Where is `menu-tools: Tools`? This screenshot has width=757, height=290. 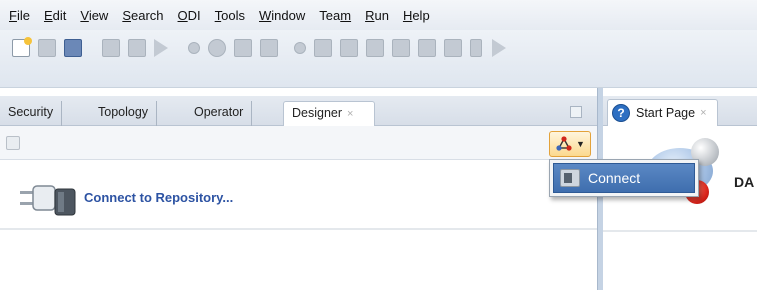 menu-tools: Tools is located at coordinates (230, 15).